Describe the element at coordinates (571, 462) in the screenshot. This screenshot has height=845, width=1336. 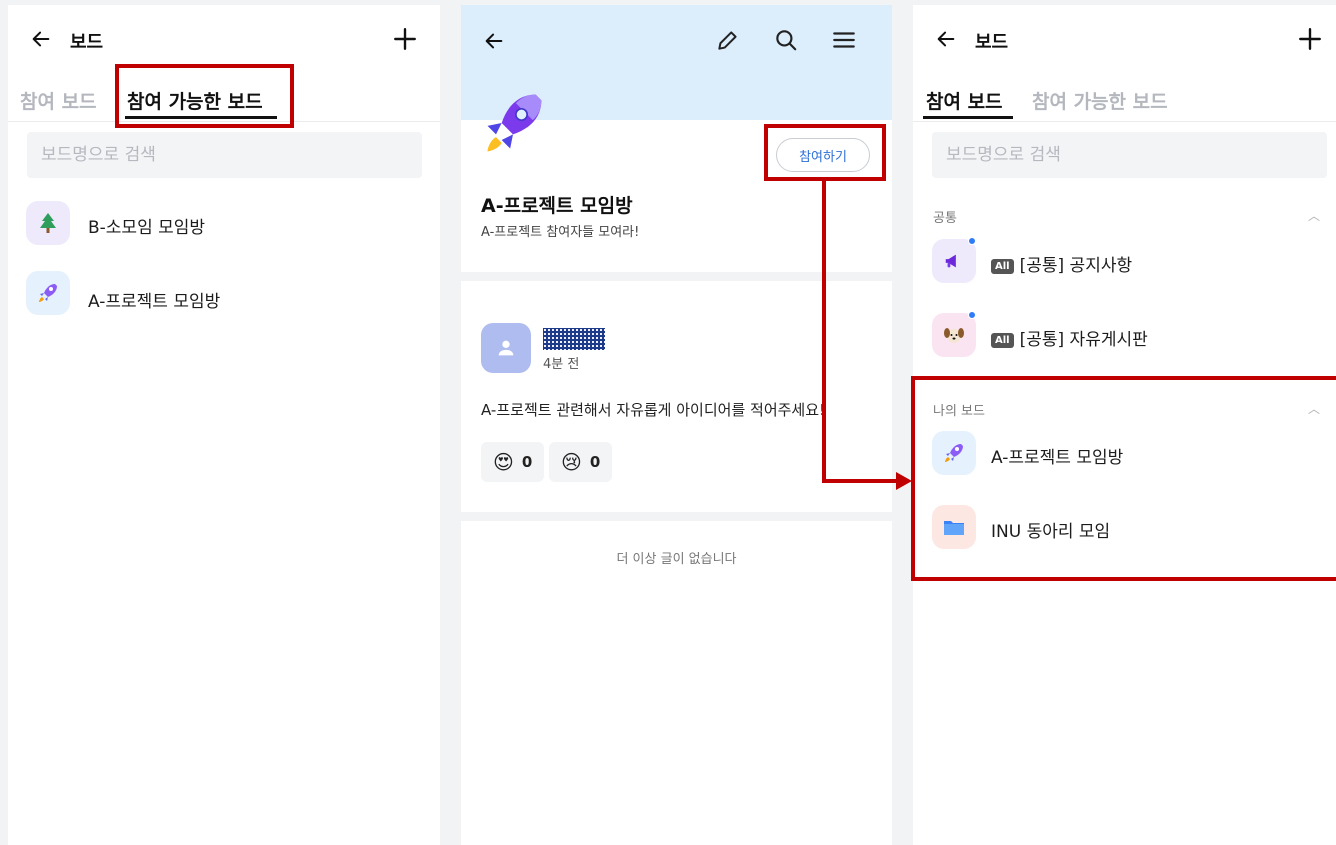
I see `sad-face-icon: 😢` at that location.